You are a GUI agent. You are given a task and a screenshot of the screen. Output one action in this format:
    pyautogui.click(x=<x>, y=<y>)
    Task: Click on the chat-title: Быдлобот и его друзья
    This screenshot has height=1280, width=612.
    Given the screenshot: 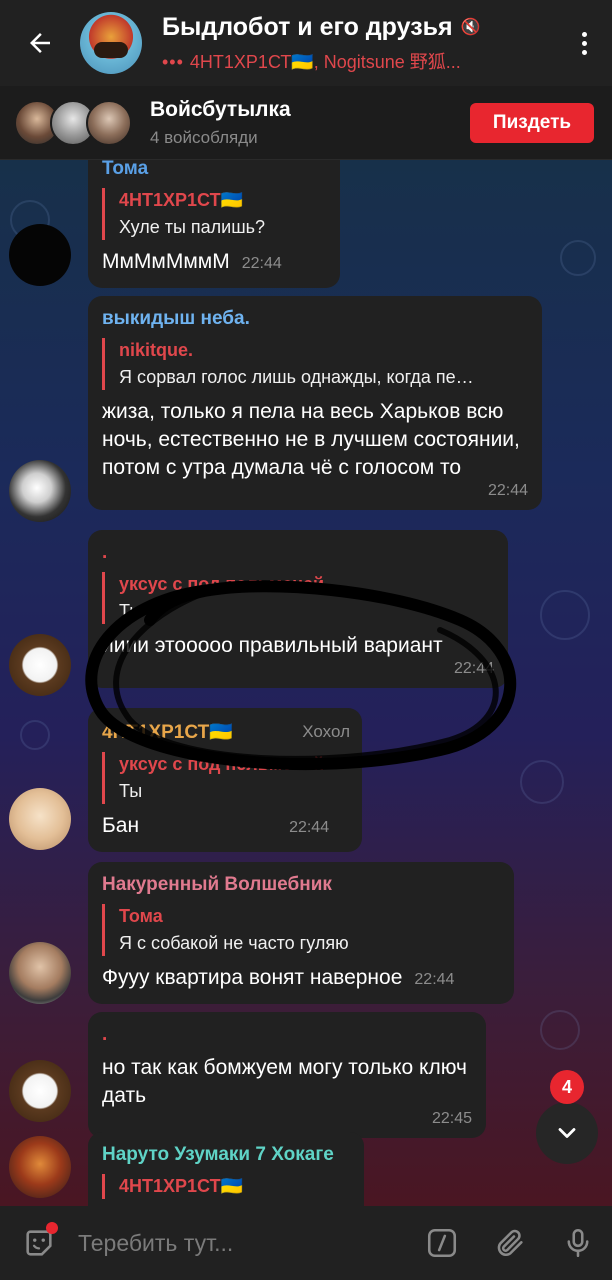 What is the action you would take?
    pyautogui.click(x=307, y=26)
    